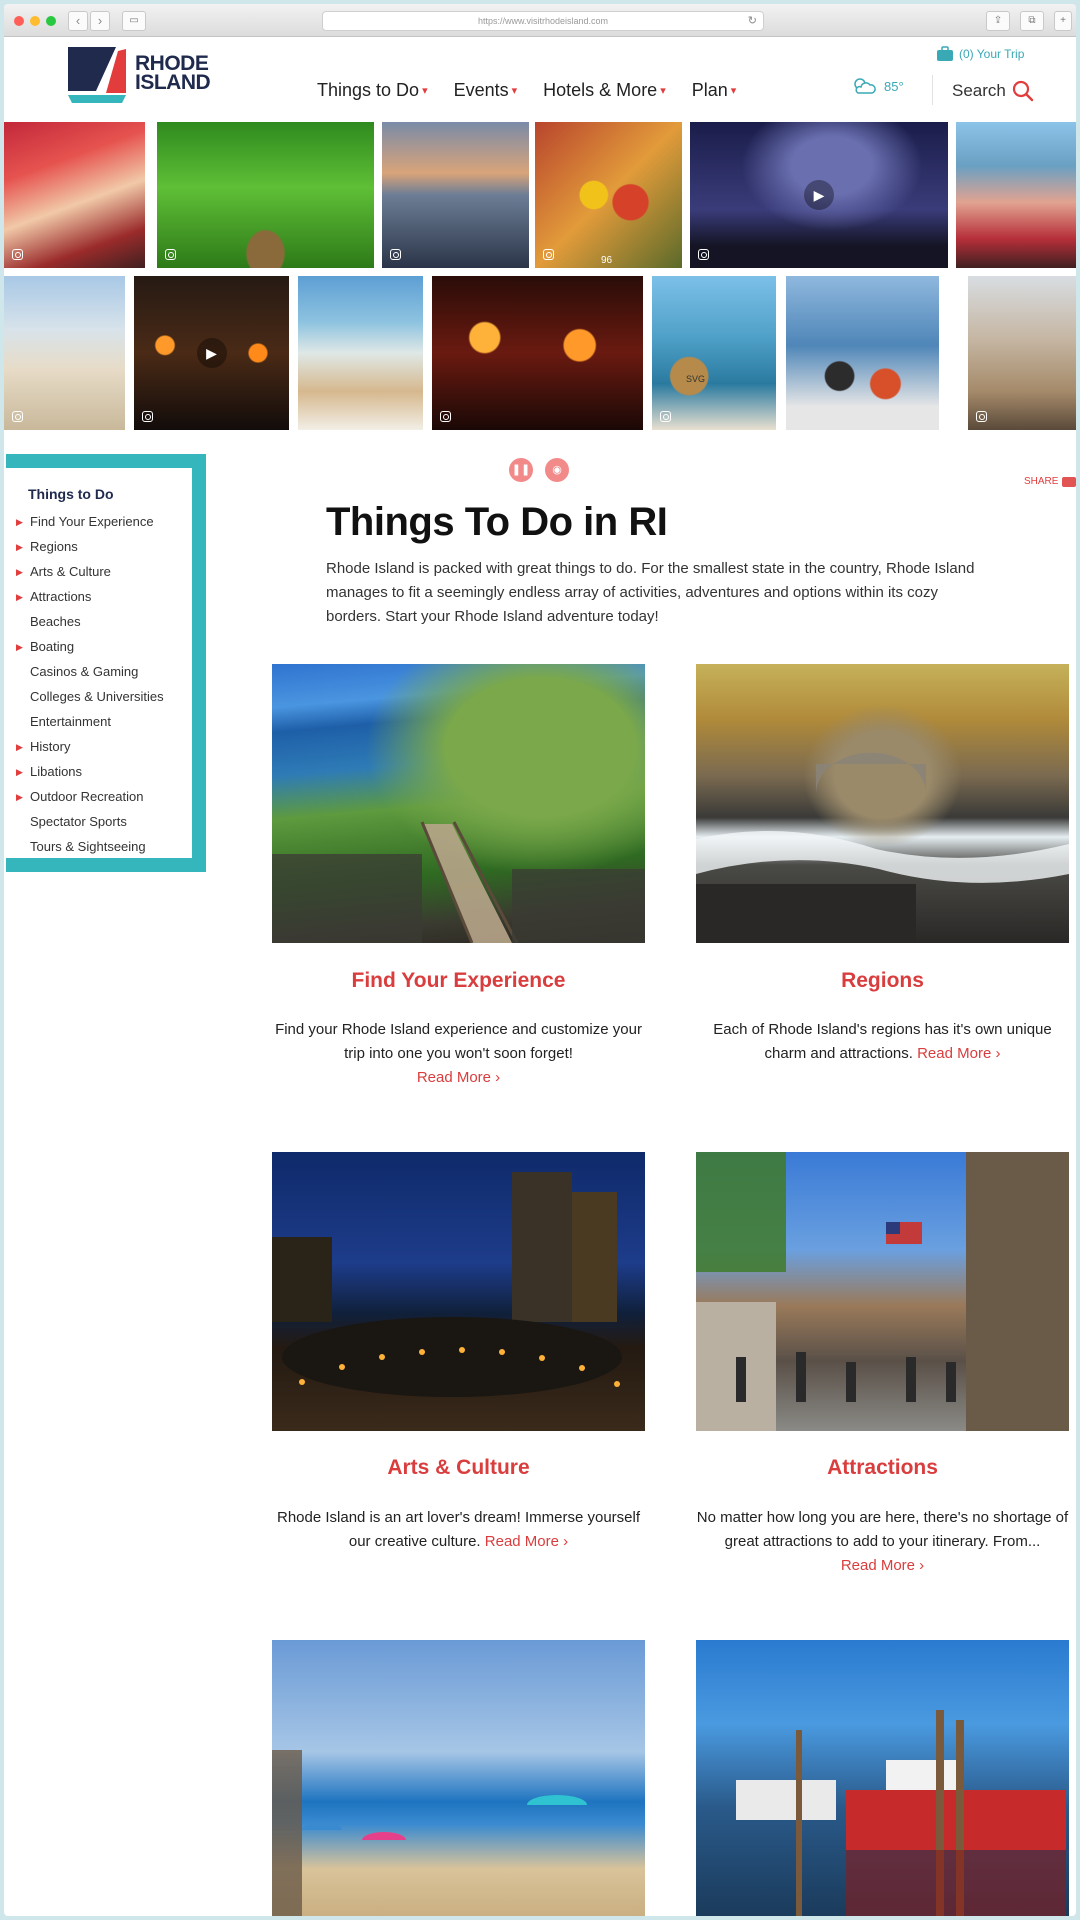 This screenshot has height=1920, width=1080. I want to click on search-icon, so click(1023, 91).